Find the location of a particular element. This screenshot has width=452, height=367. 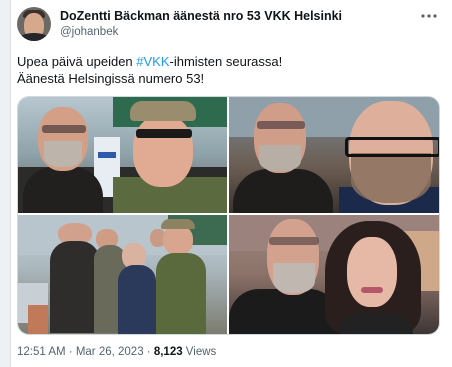

tweet-metadata: 12:51 AM · Mar 26, 2023 · 8,123 Views is located at coordinates (116, 352).